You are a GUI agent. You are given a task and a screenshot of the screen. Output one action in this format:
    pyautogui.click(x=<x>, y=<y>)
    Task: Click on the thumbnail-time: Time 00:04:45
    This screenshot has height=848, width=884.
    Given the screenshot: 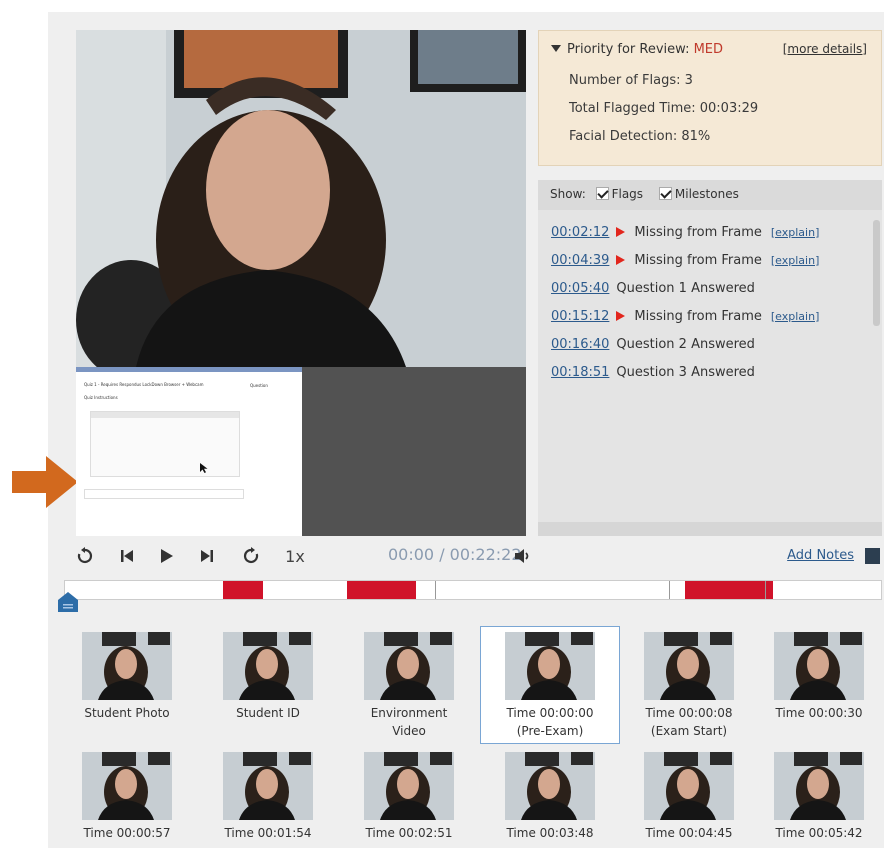 What is the action you would take?
    pyautogui.click(x=689, y=797)
    